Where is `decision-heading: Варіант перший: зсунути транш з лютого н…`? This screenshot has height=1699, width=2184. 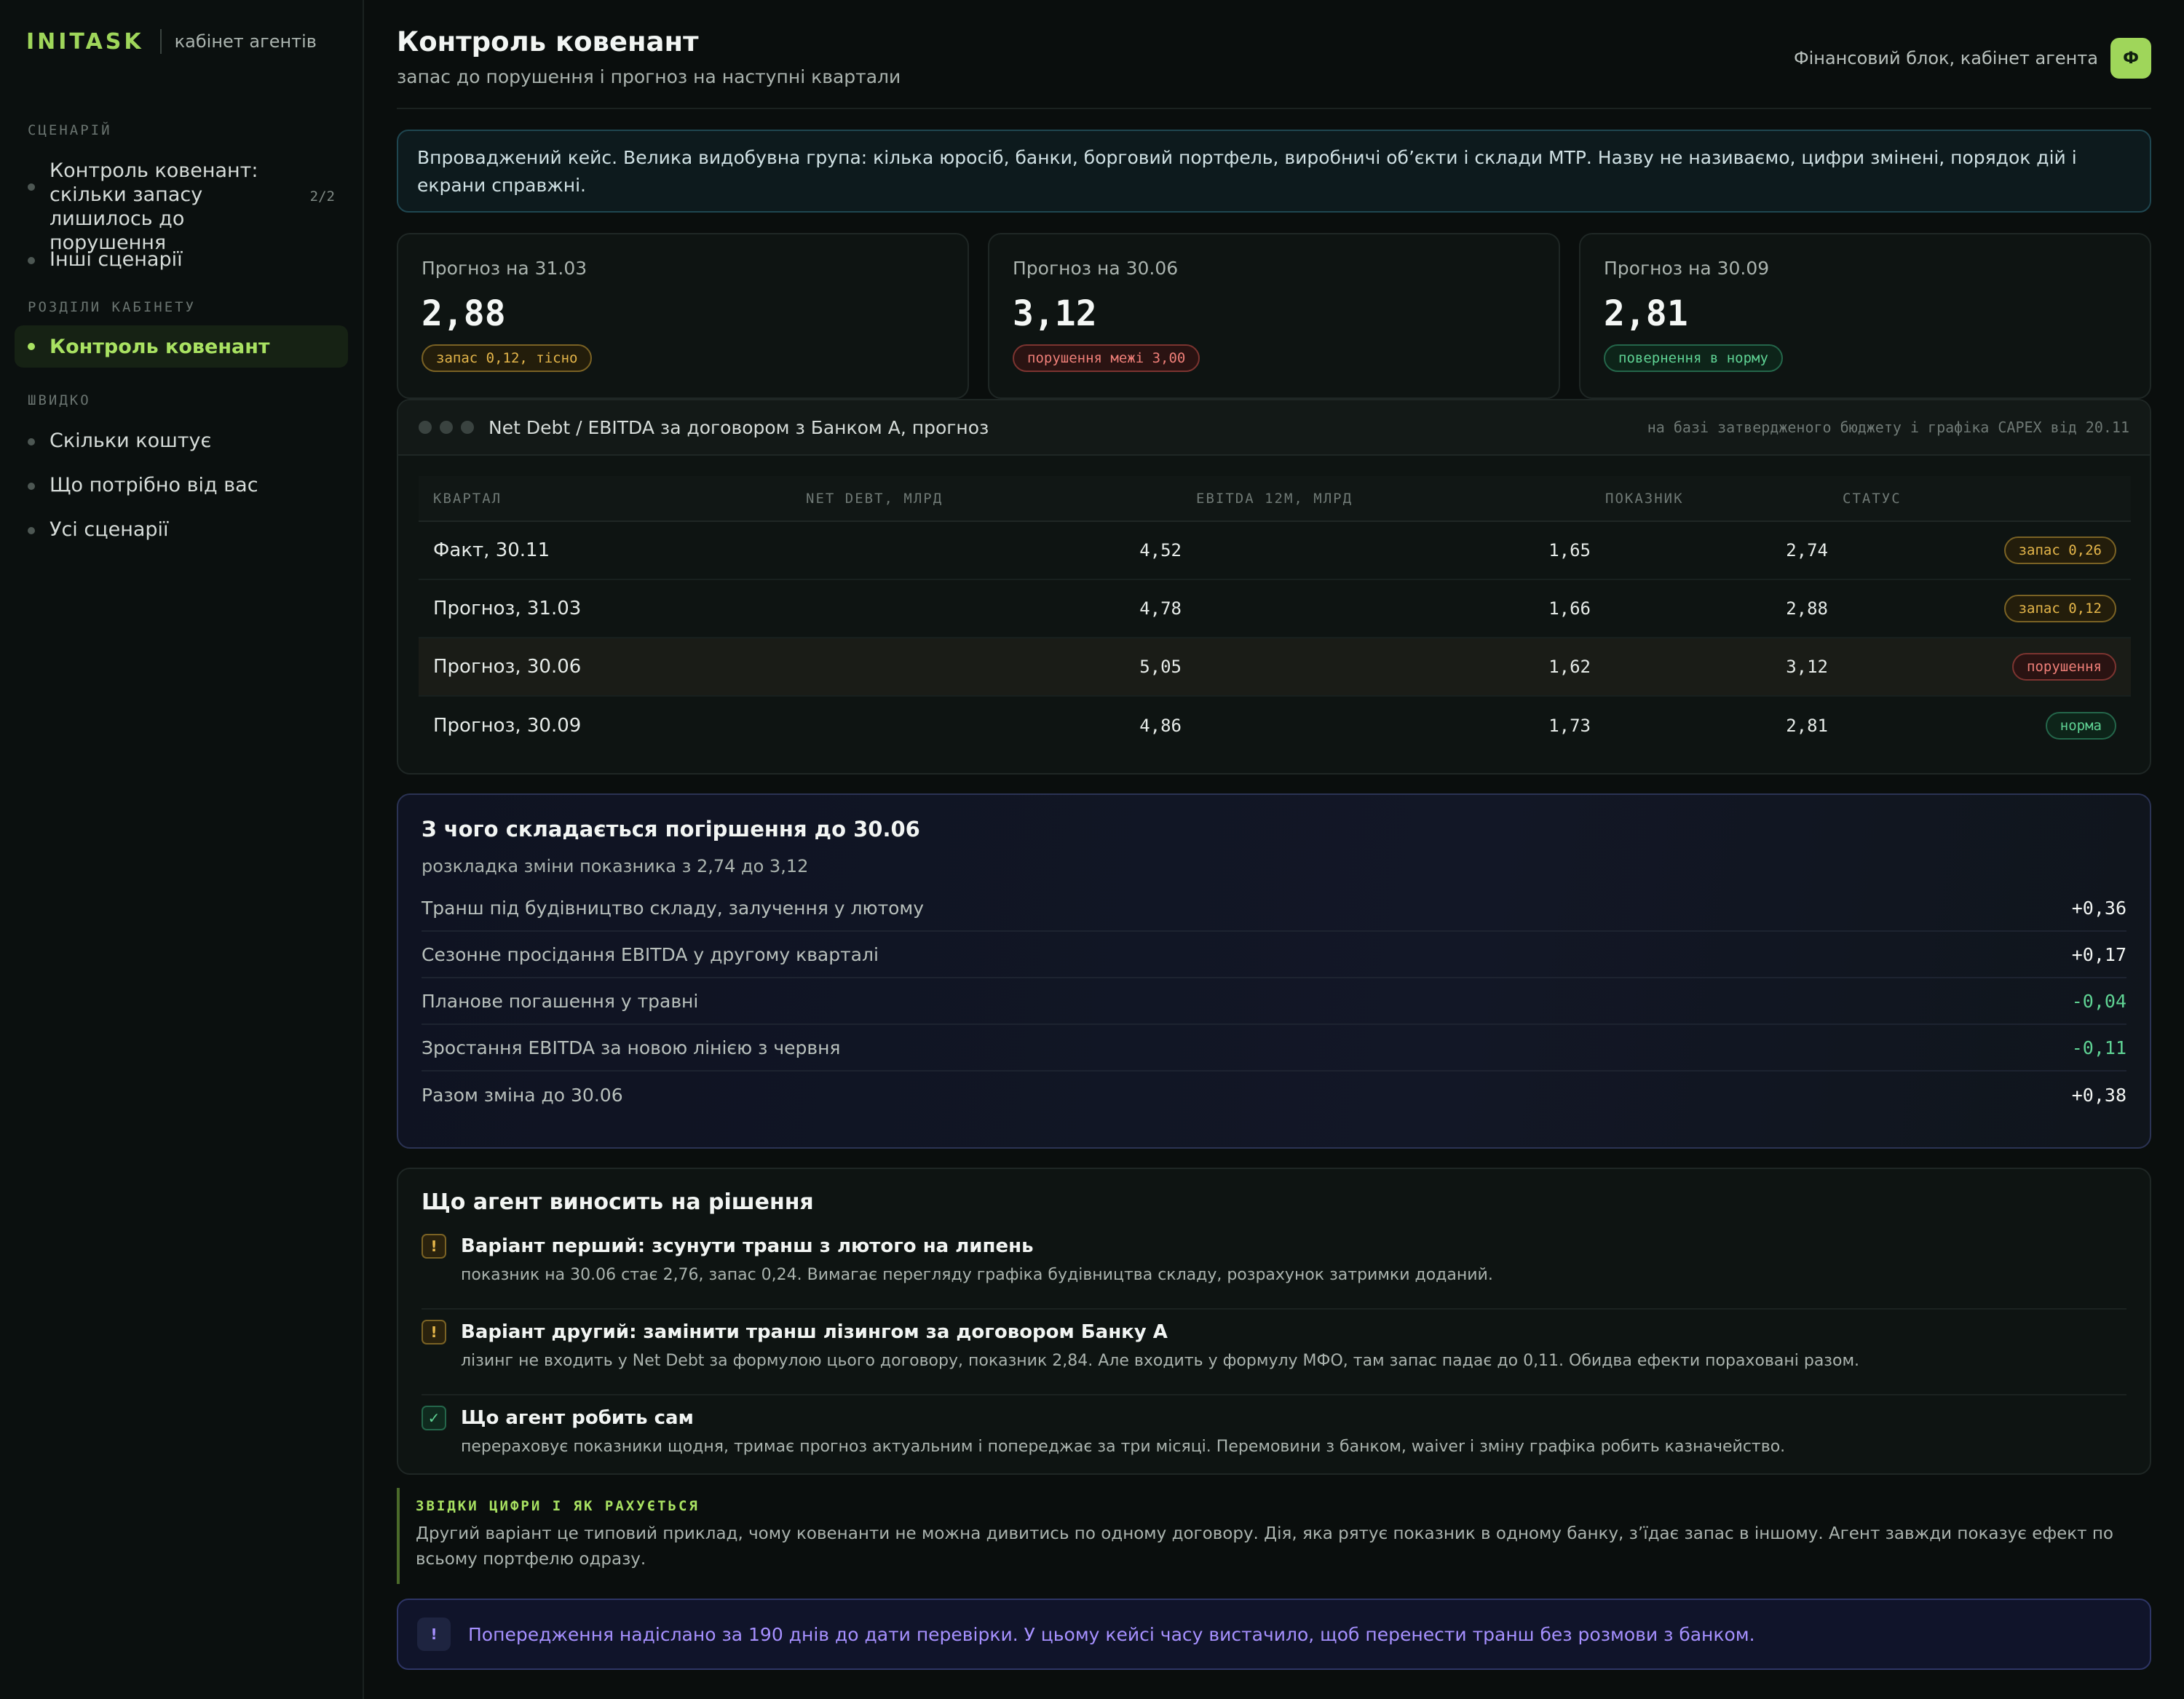 decision-heading: Варіант перший: зсунути транш з лютого н… is located at coordinates (747, 1246).